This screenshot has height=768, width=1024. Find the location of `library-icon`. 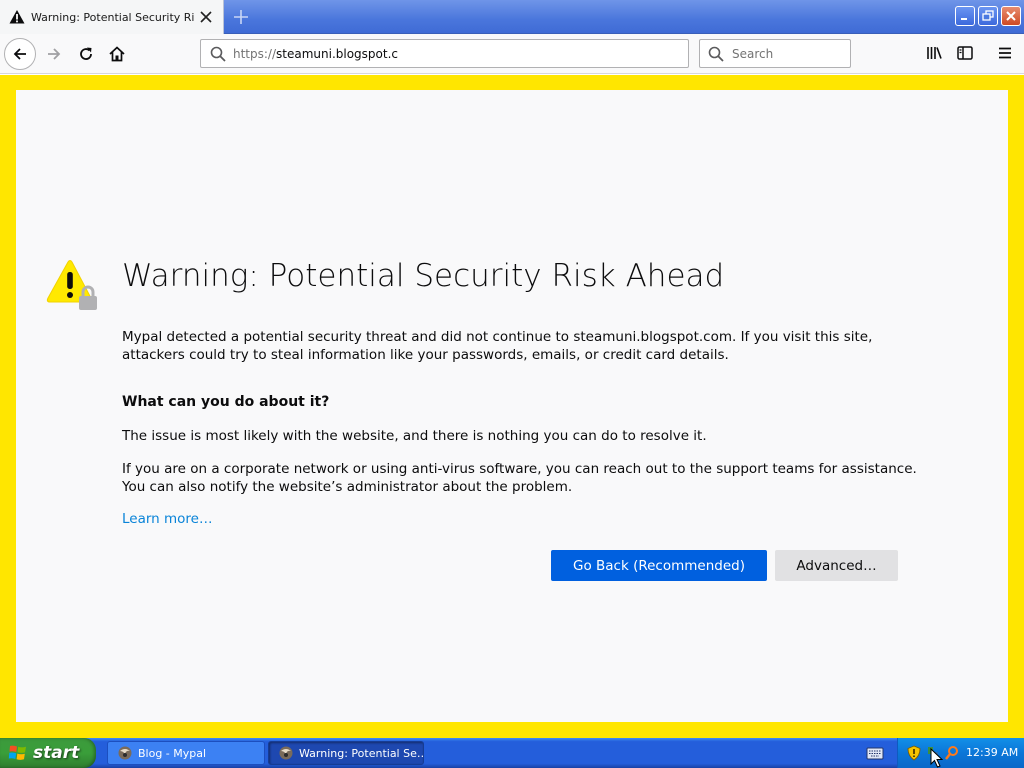

library-icon is located at coordinates (934, 53).